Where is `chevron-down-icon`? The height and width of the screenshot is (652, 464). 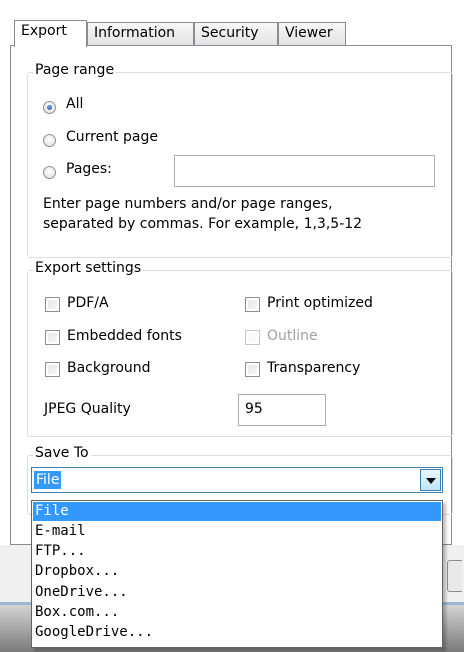 chevron-down-icon is located at coordinates (430, 480).